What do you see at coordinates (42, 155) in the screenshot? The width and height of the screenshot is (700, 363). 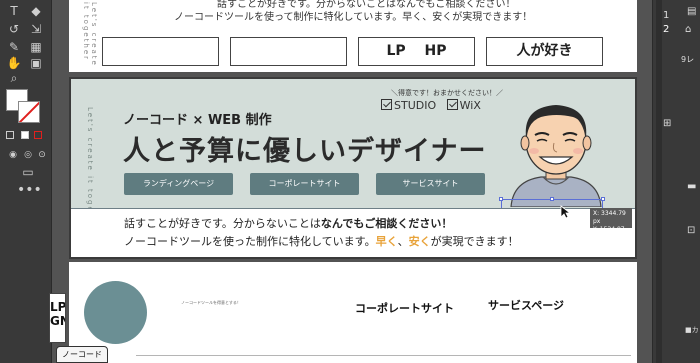 I see `draw-inside-icon: ⊙` at bounding box center [42, 155].